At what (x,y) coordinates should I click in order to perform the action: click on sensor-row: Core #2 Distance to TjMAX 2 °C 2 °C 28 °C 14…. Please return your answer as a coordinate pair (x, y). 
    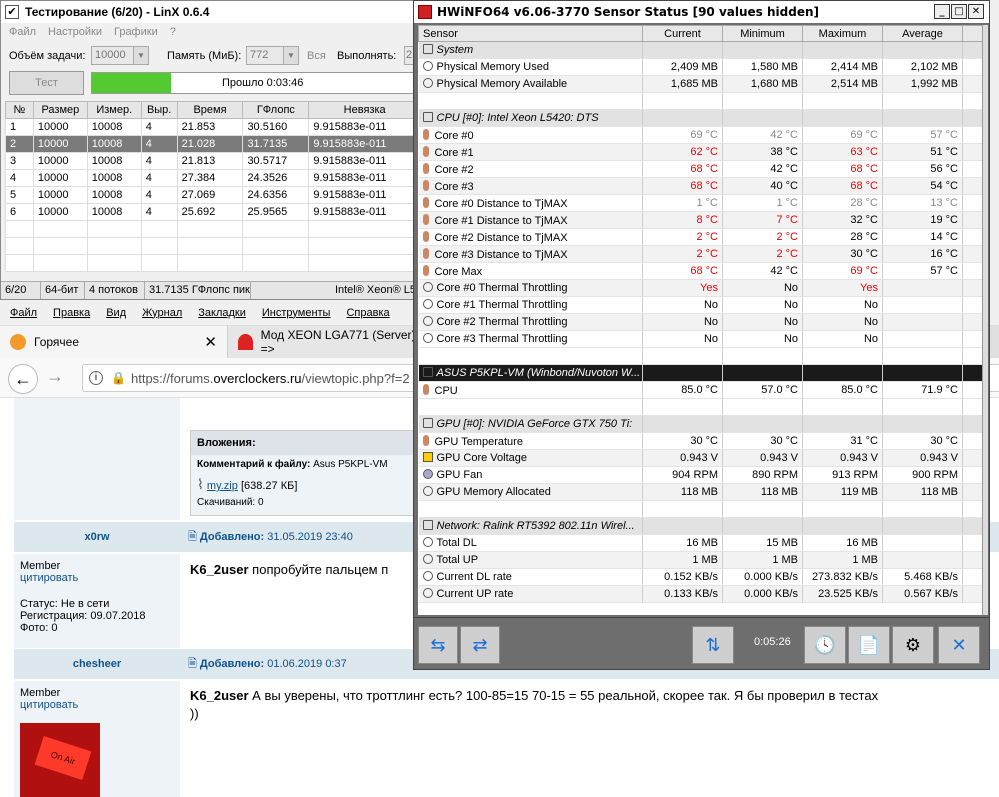
    Looking at the image, I should click on (700, 237).